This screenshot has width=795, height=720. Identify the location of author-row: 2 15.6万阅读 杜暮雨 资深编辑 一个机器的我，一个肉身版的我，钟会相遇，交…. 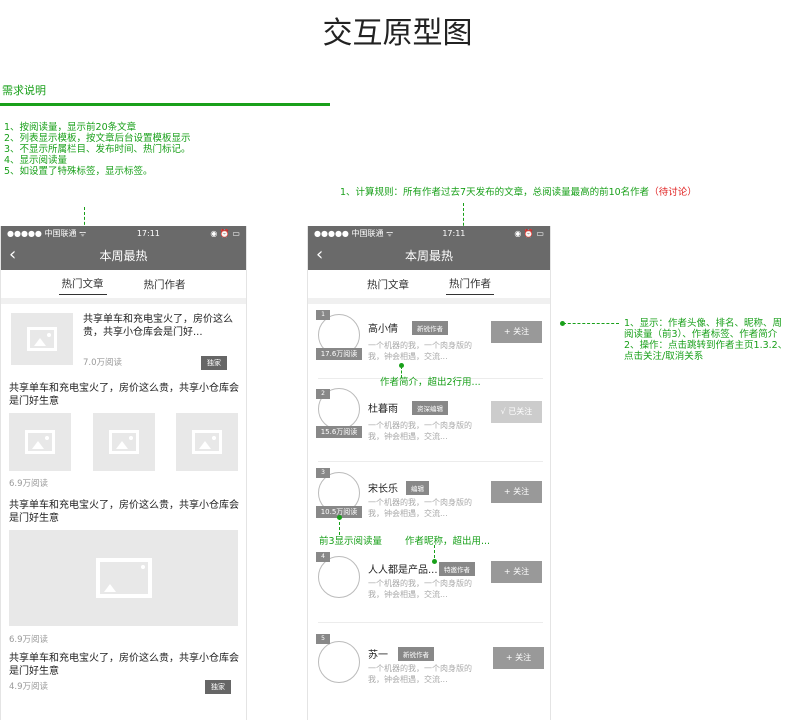
(429, 423).